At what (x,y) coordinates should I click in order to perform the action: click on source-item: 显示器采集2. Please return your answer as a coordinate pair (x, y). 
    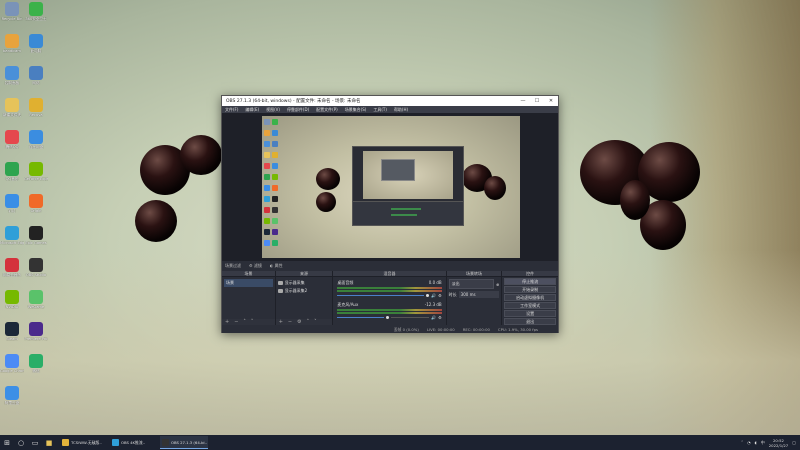
    Looking at the image, I should click on (304, 291).